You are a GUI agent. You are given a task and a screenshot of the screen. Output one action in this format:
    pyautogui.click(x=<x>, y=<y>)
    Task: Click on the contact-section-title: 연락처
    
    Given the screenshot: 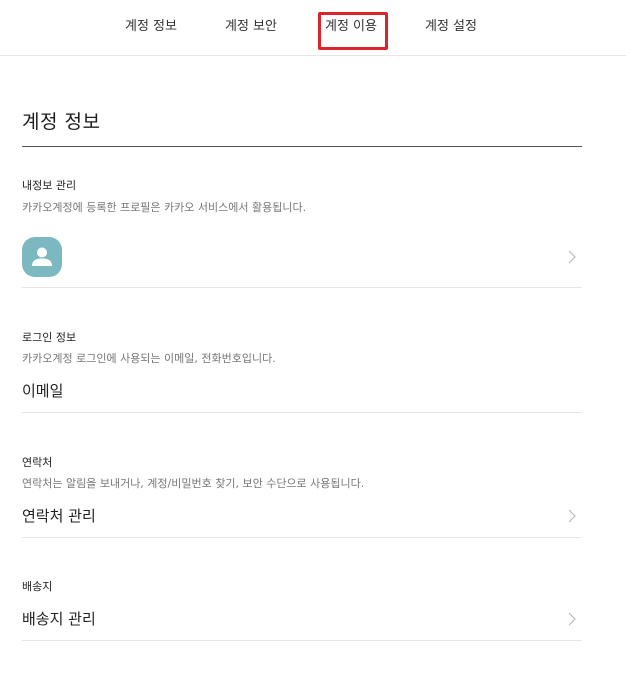 What is the action you would take?
    pyautogui.click(x=37, y=462)
    